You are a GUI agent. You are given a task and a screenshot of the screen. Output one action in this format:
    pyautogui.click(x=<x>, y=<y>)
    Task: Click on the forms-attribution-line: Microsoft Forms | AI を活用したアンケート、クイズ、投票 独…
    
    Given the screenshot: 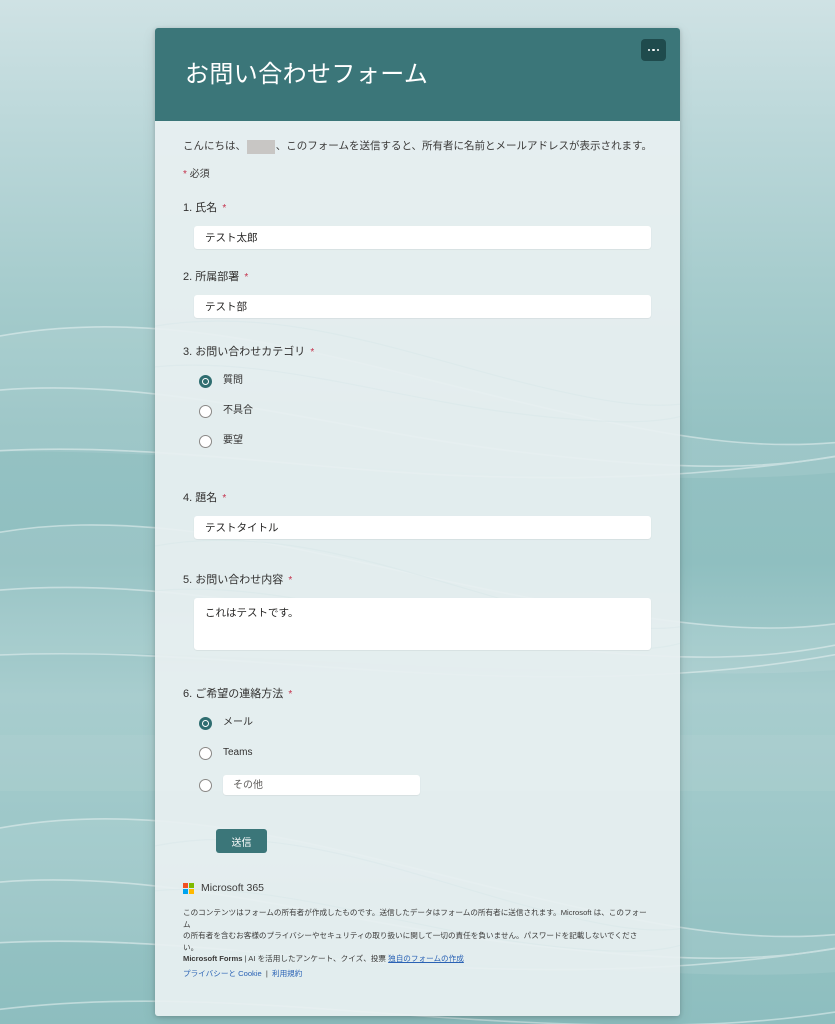 What is the action you would take?
    pyautogui.click(x=417, y=959)
    